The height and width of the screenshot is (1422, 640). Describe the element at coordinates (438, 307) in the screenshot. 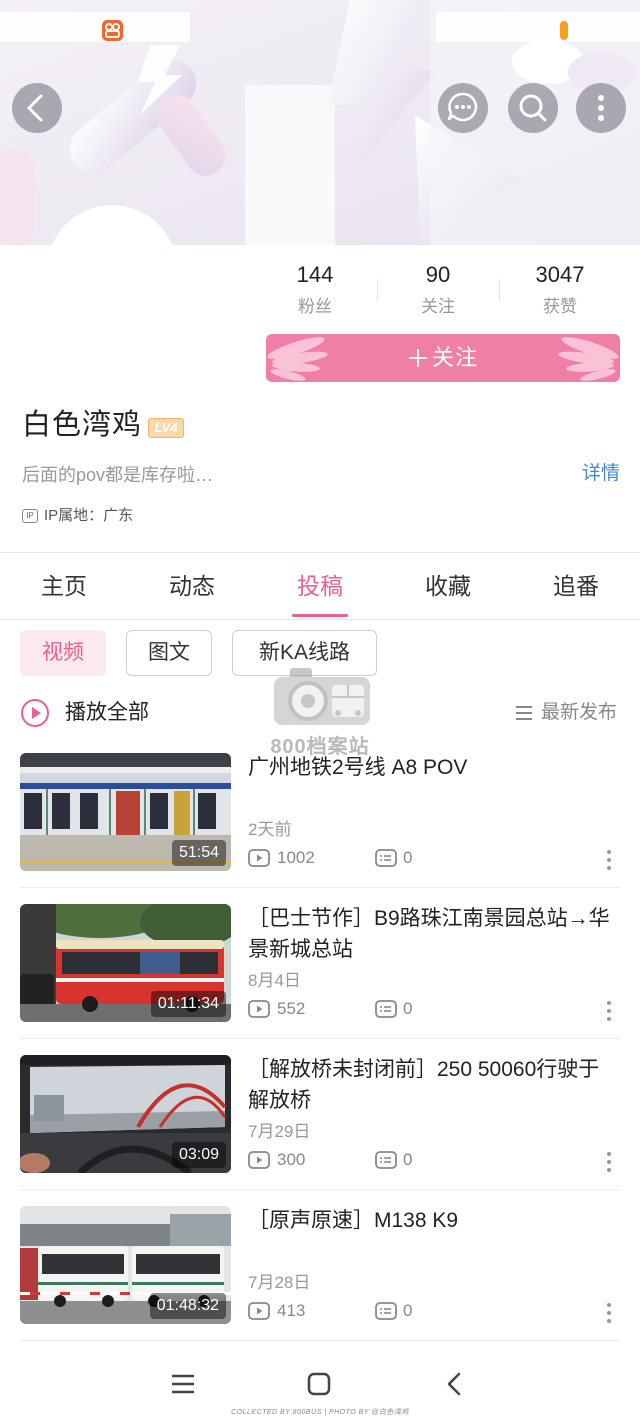

I see `following-label: 关注` at that location.